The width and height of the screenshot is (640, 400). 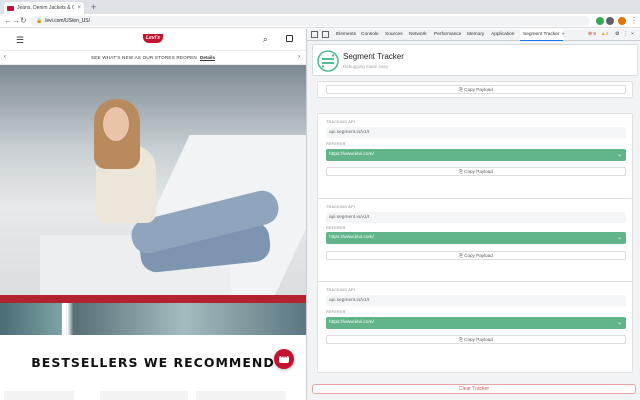 I want to click on tab-memory: Memory, so click(x=475, y=35).